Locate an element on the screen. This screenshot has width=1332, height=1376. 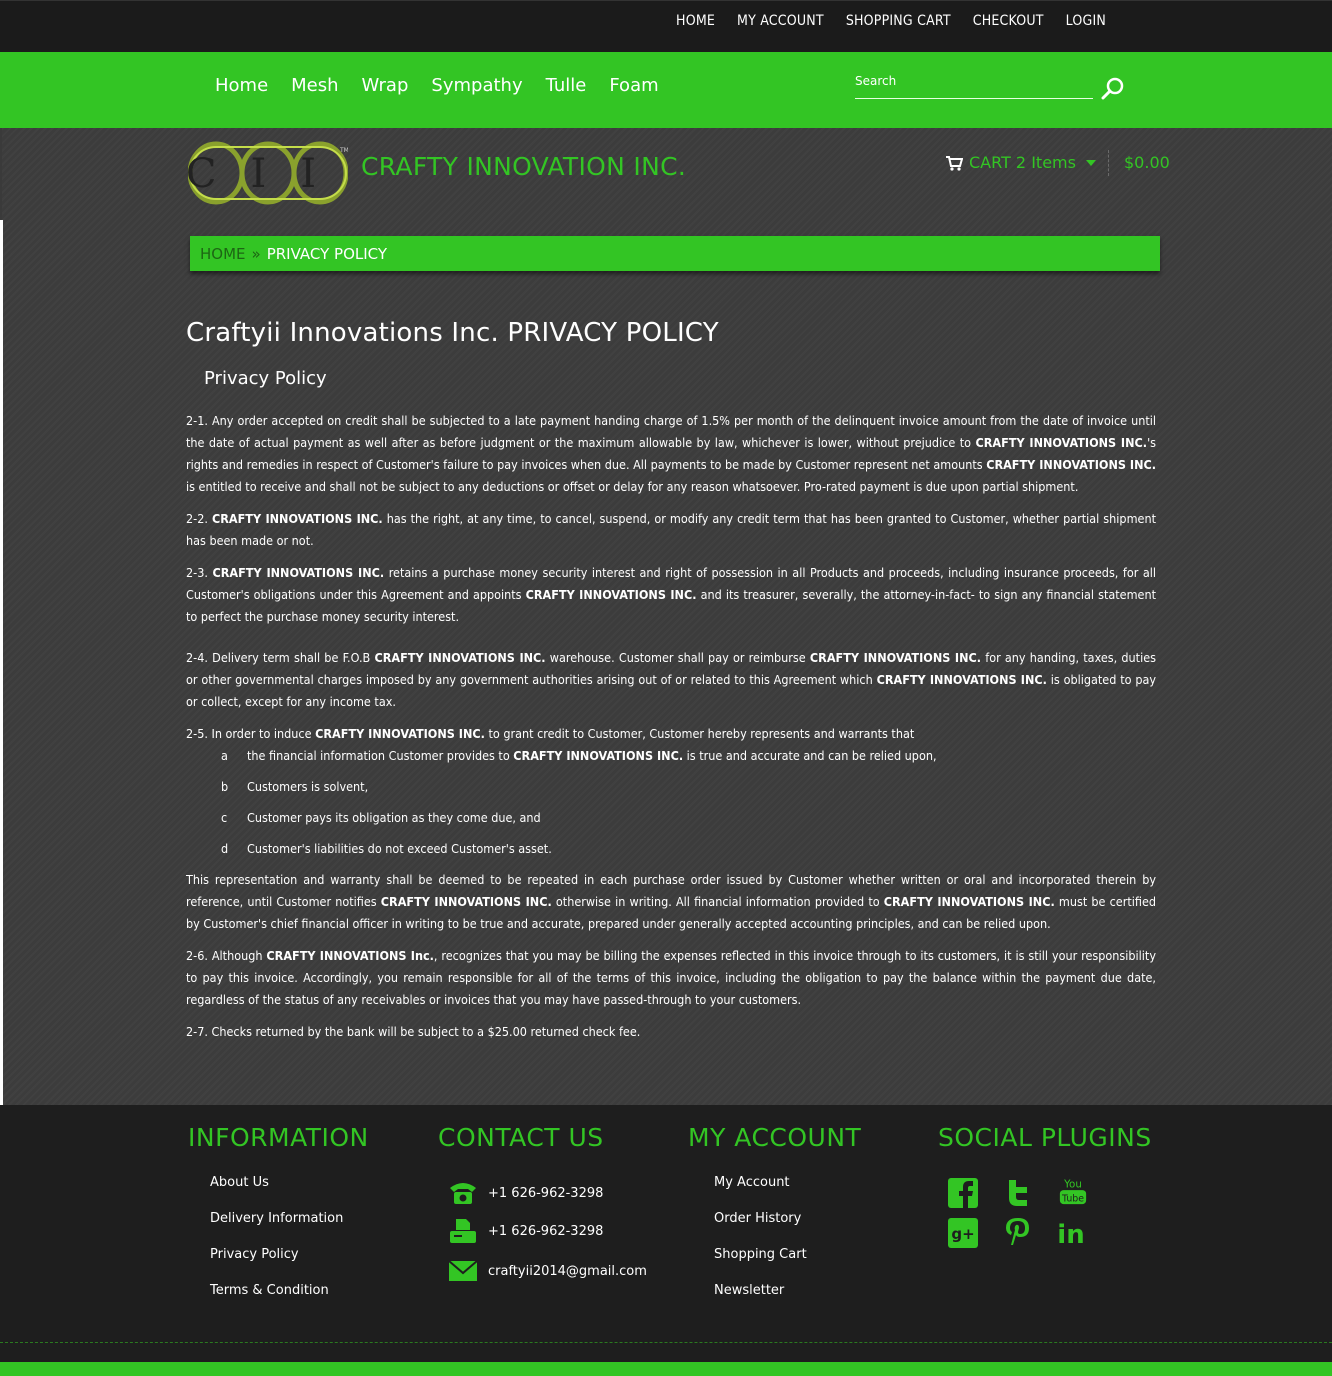
list-item-label: c is located at coordinates (224, 817).